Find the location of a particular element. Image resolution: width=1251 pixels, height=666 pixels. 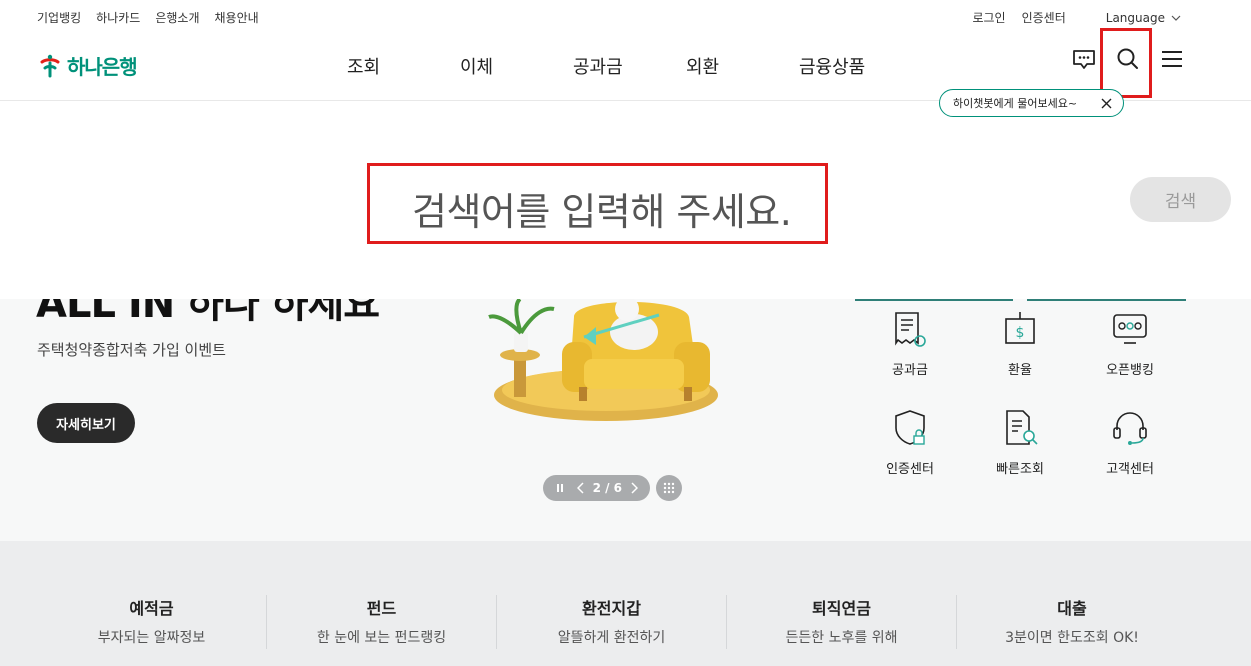

login-link: 로그인 is located at coordinates (988, 17).